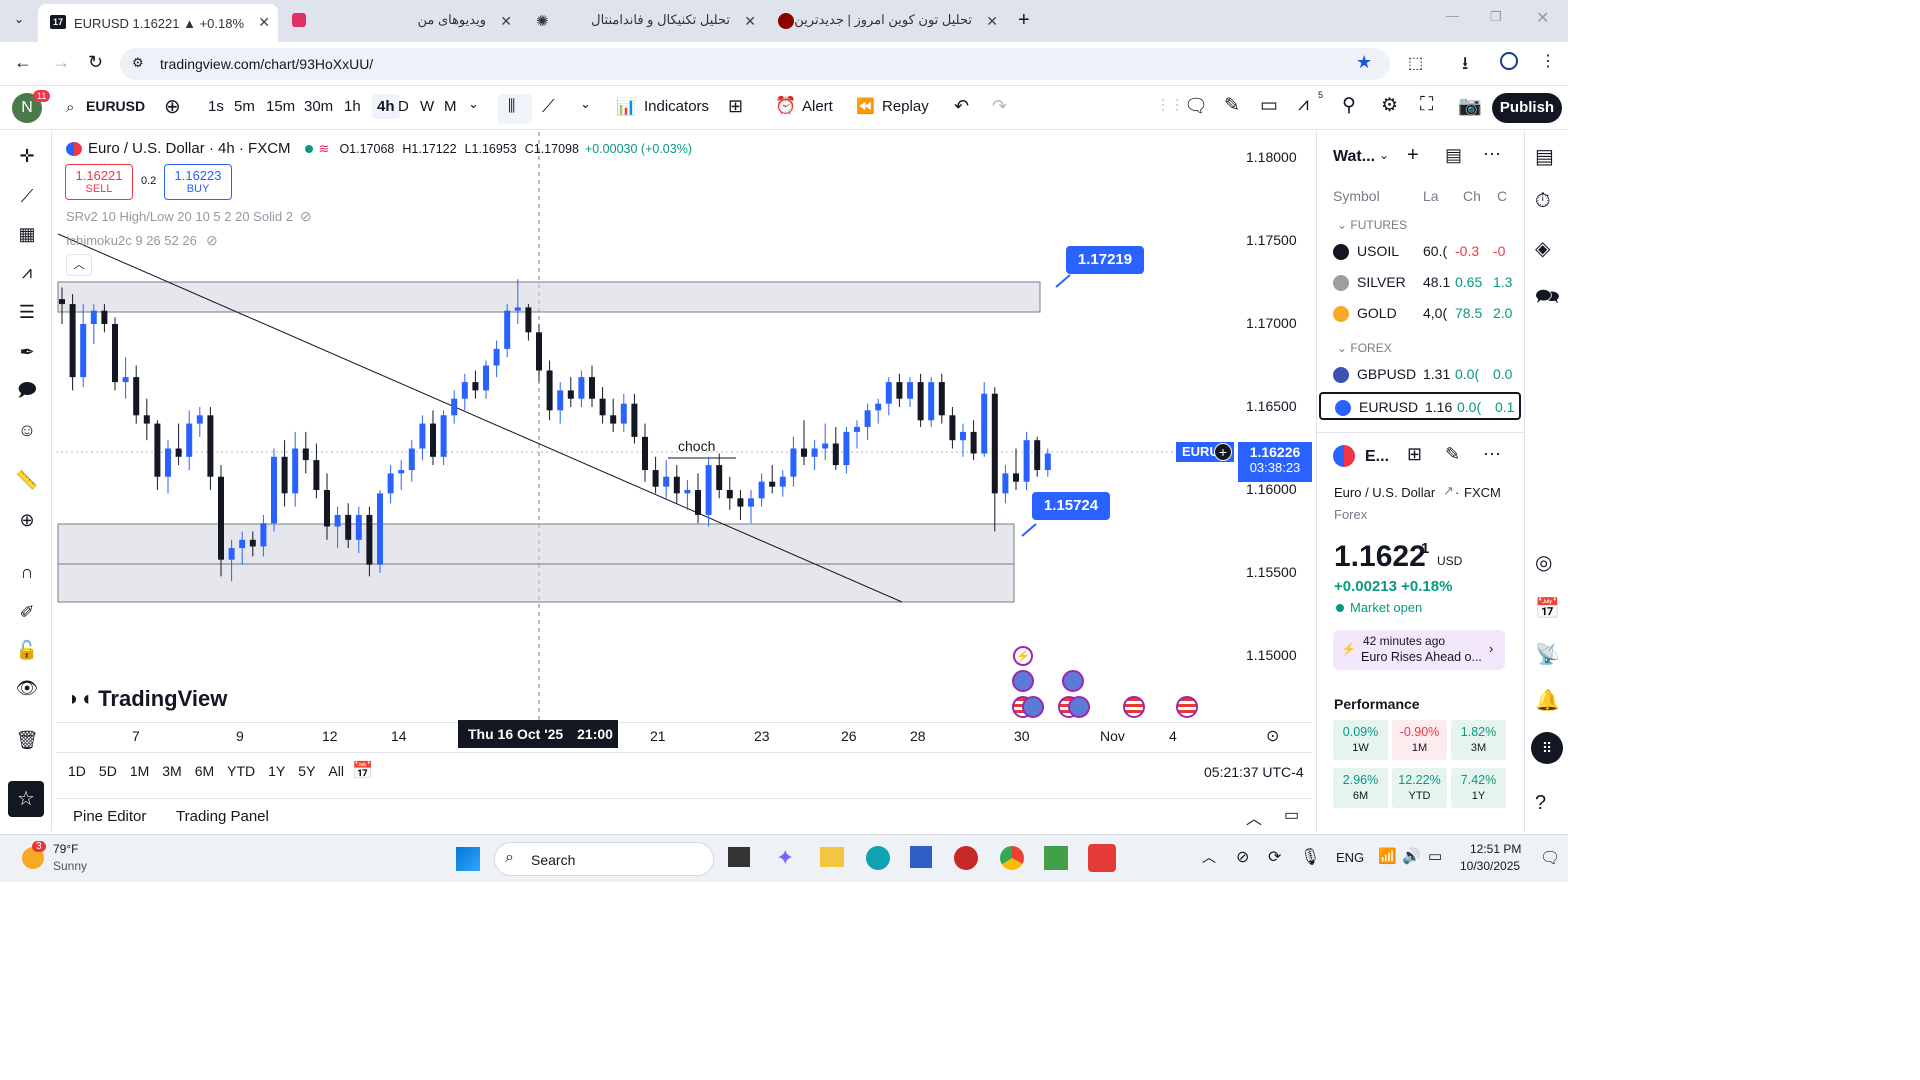 The image size is (1920, 1080). I want to click on indicator-srv2-label: SRv2 10 High/Low 20 10 5 2 20 Solid 2, so click(179, 216).